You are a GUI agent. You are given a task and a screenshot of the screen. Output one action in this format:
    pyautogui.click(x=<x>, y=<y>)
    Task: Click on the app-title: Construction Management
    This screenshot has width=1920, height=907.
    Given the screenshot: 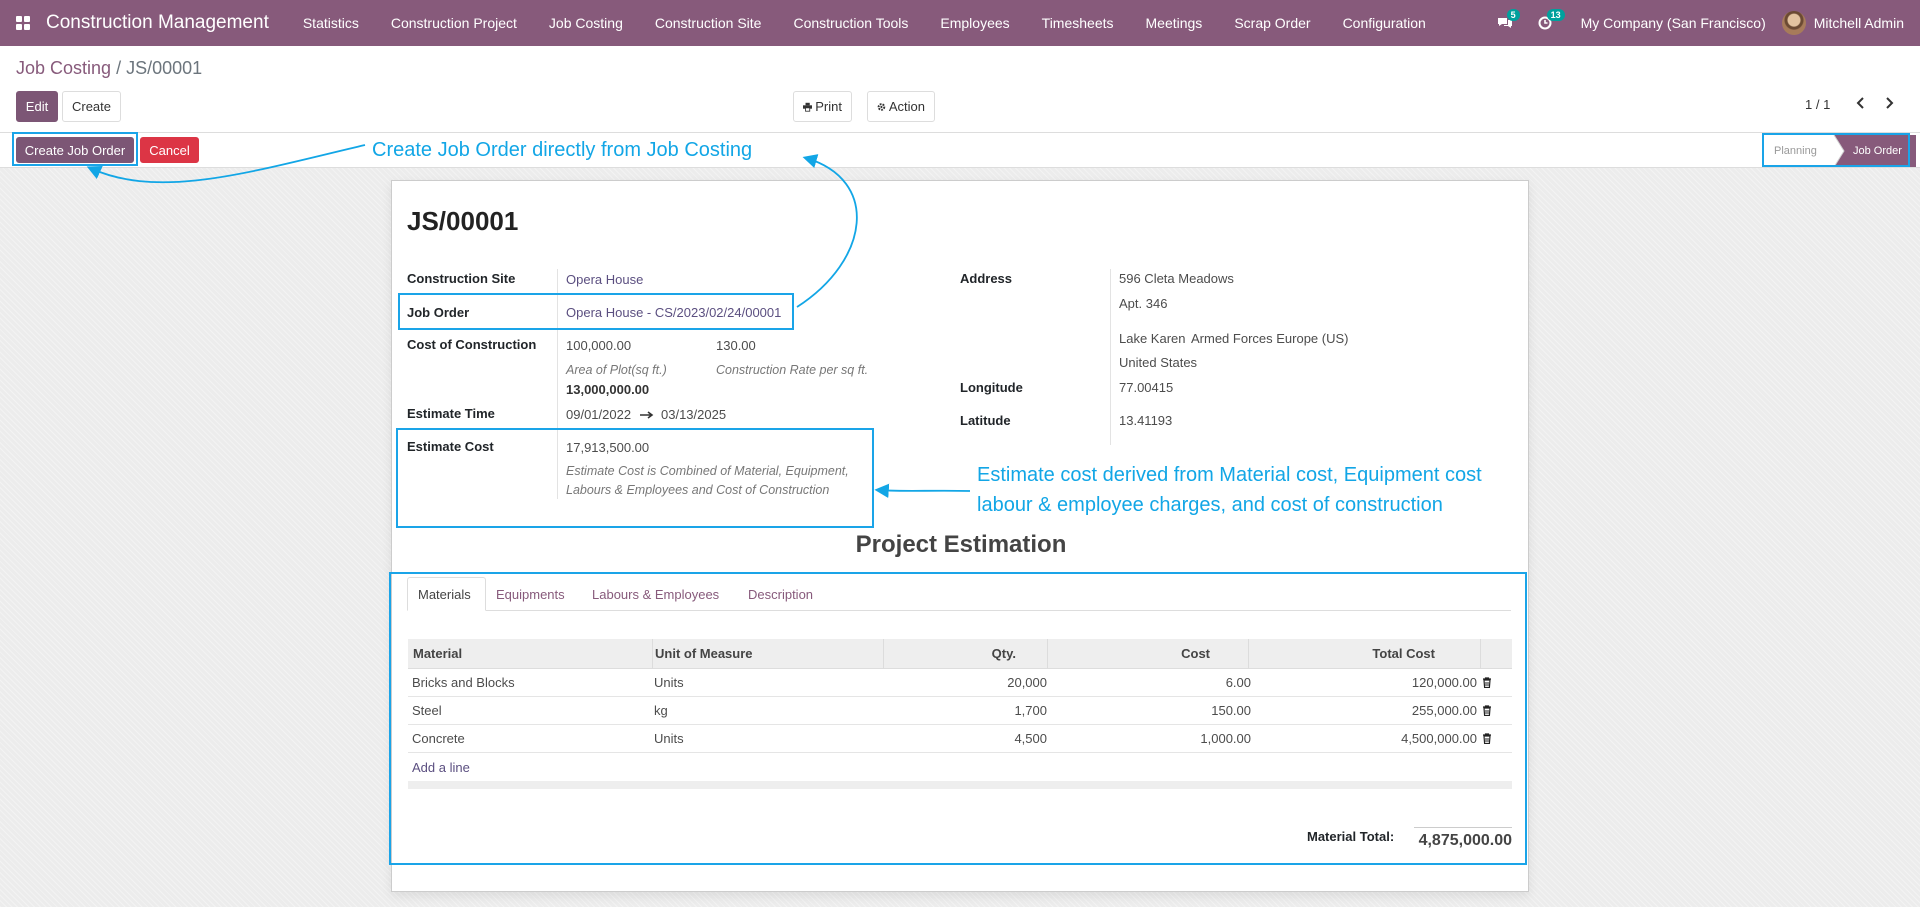 What is the action you would take?
    pyautogui.click(x=157, y=23)
    